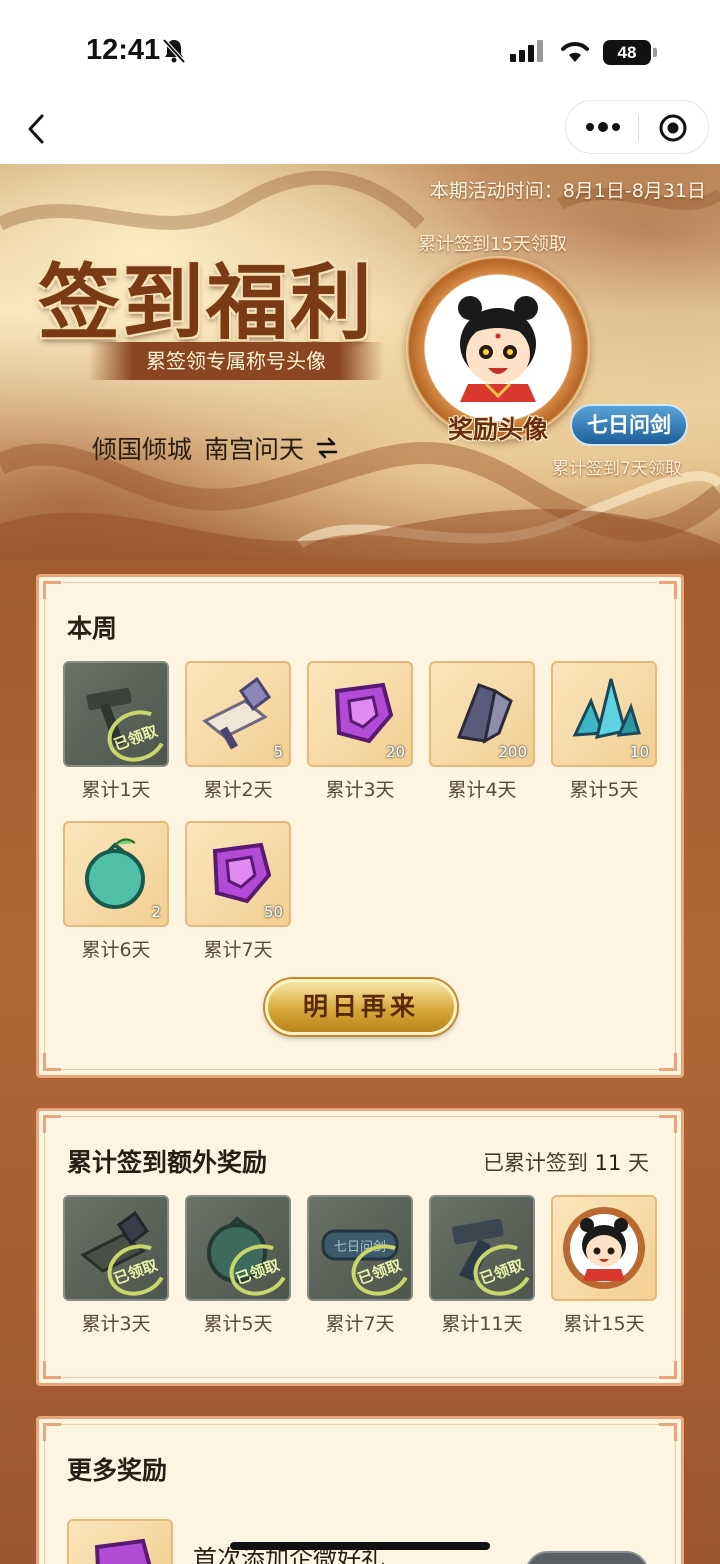  I want to click on weekly-day-7: 50 累计7天, so click(238, 891).